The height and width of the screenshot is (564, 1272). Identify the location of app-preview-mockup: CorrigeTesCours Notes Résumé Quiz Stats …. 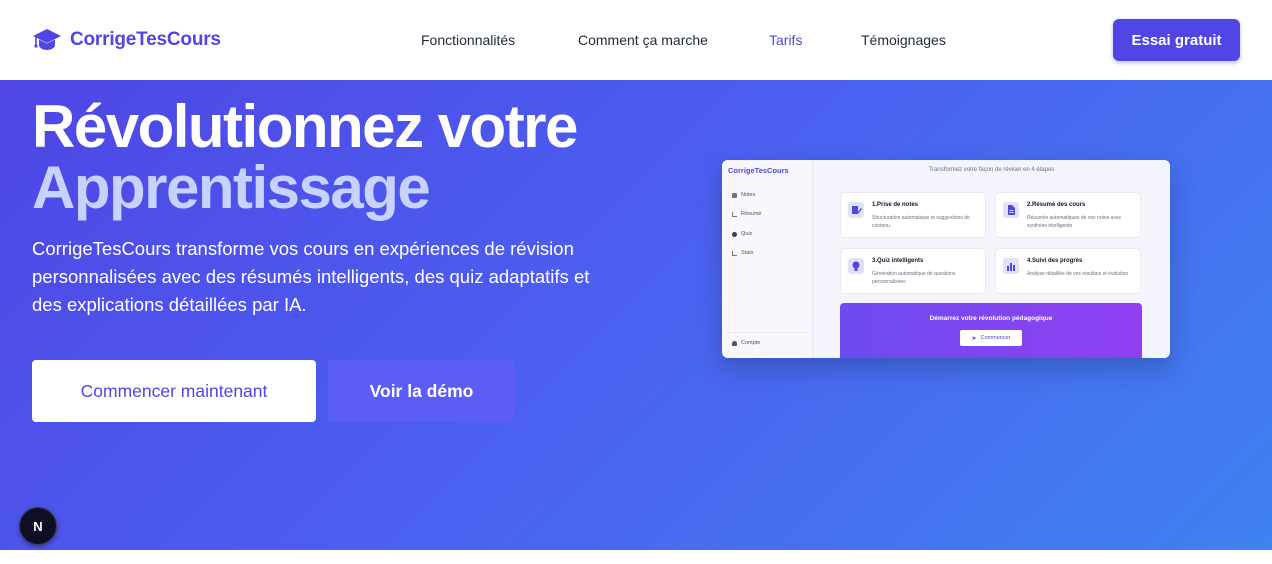
(946, 259).